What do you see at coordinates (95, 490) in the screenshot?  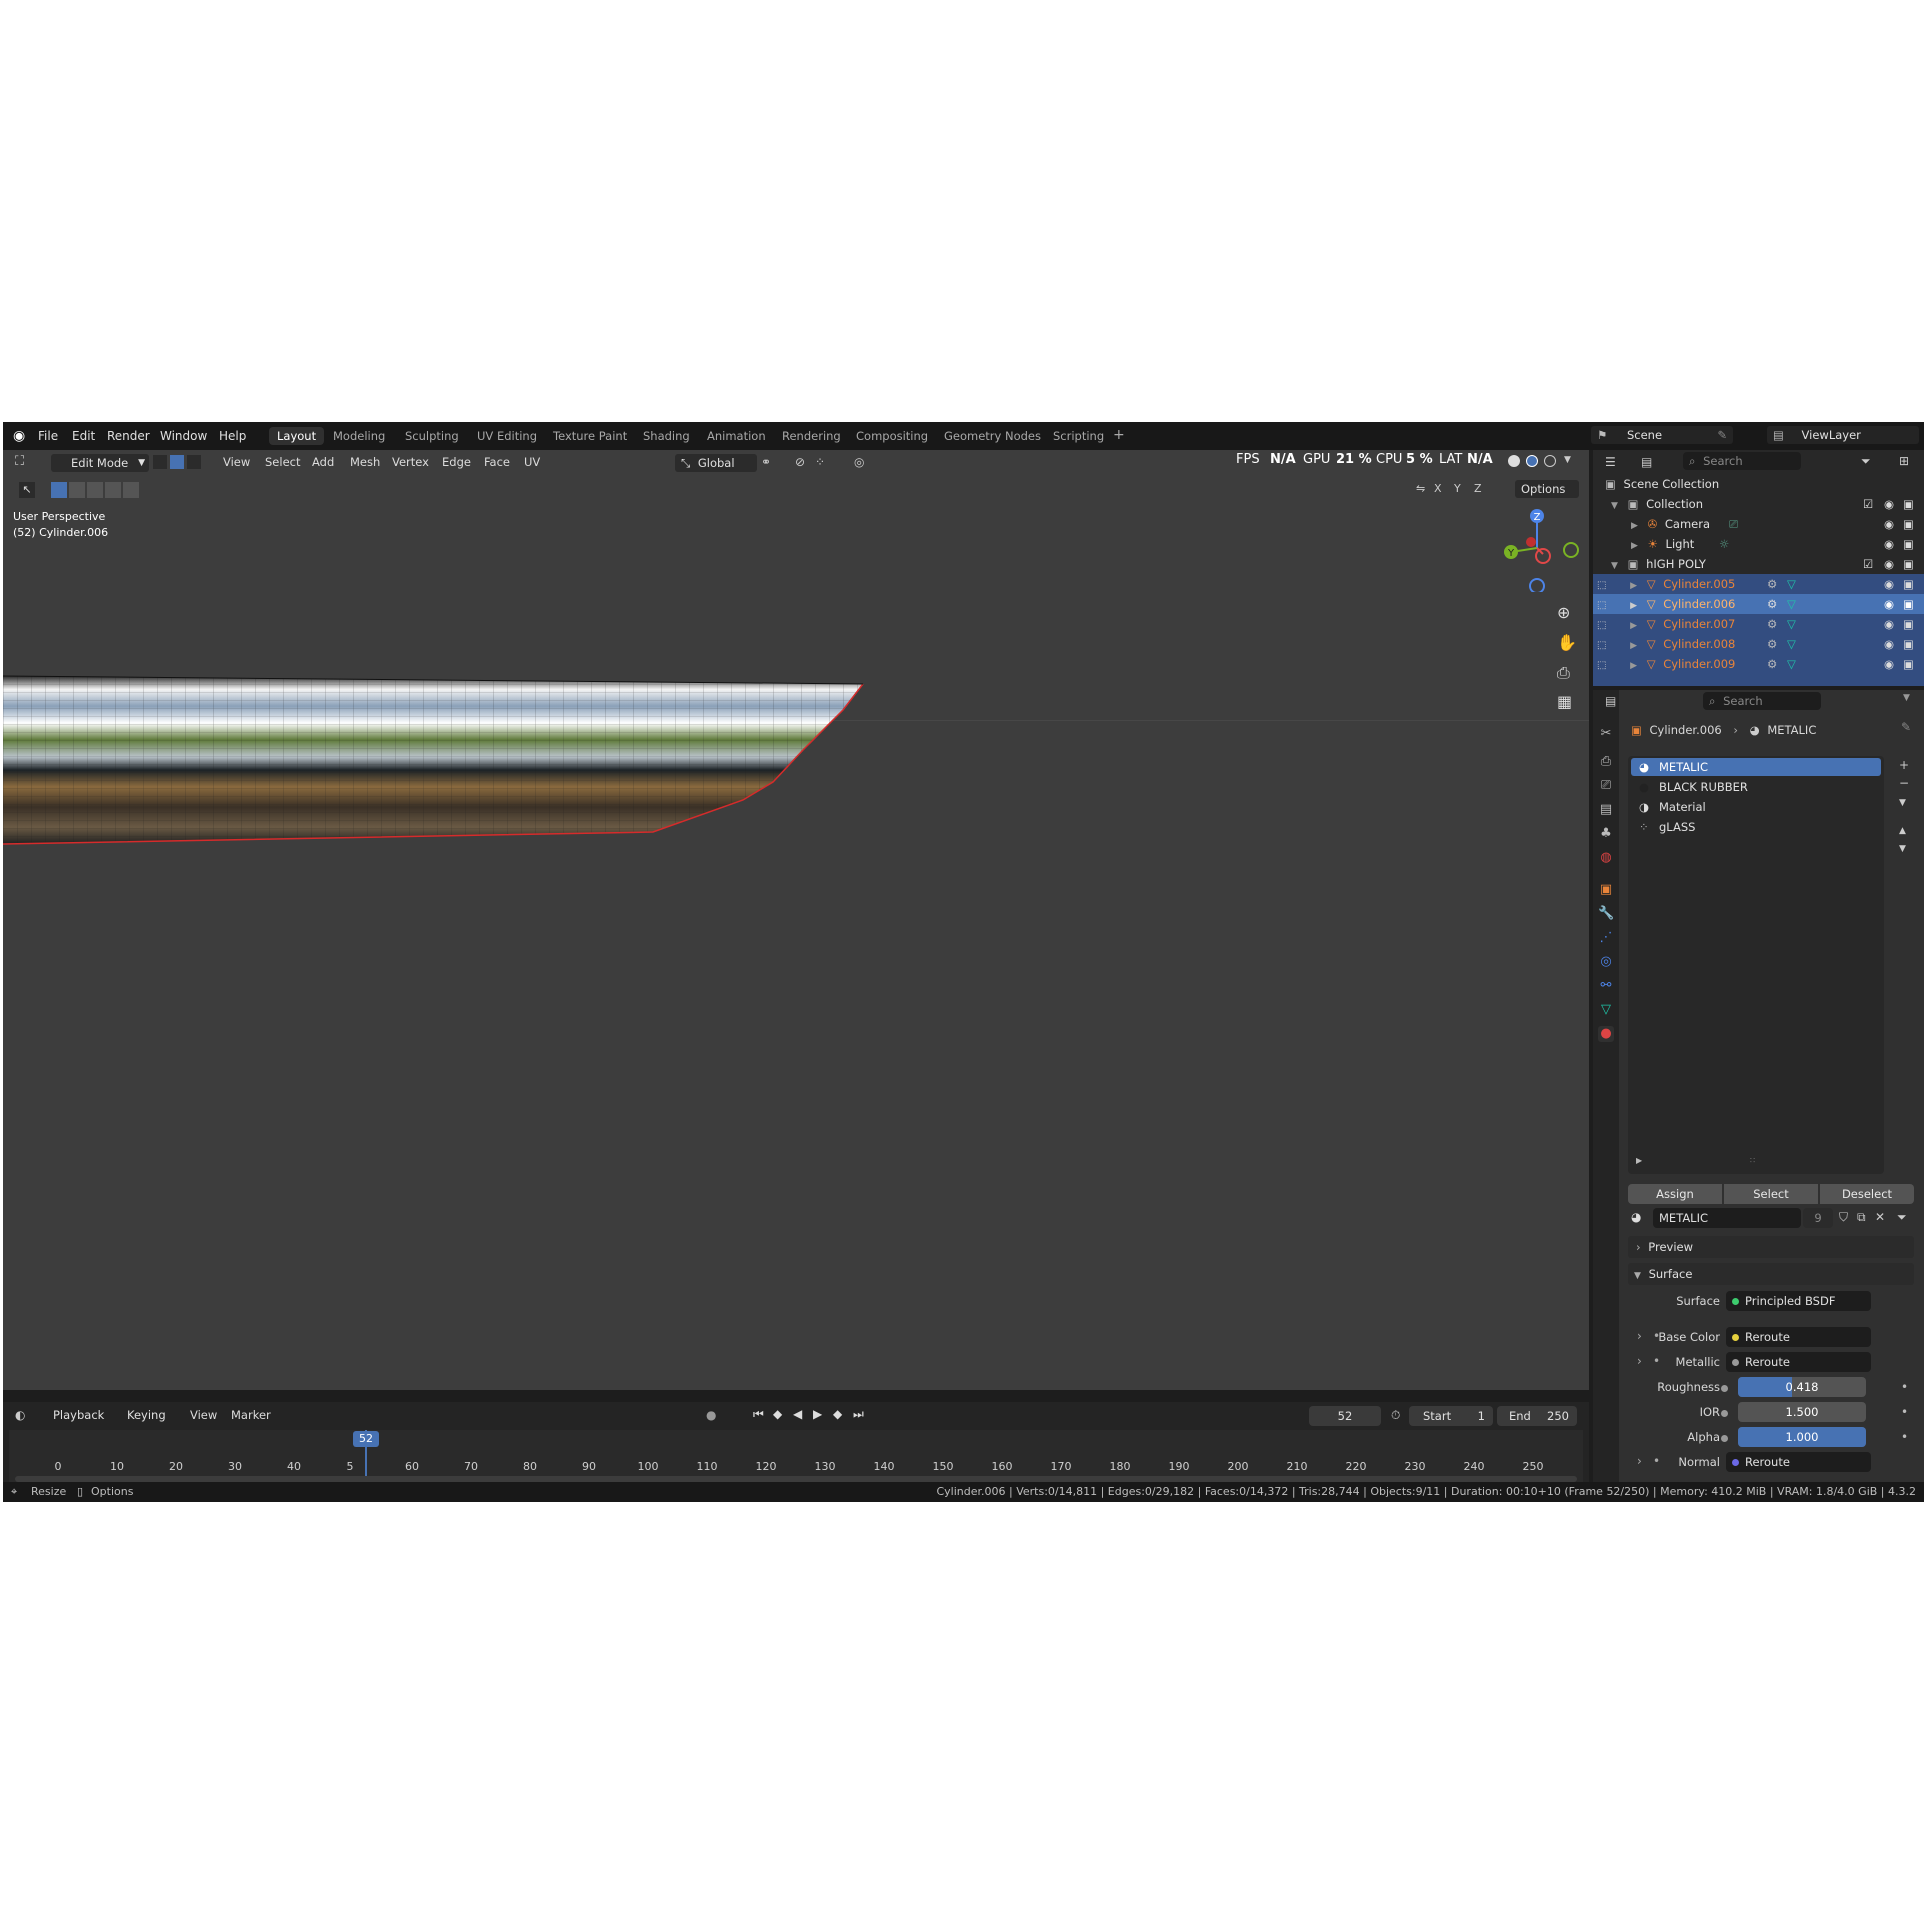 I see `select-subtract-icon` at bounding box center [95, 490].